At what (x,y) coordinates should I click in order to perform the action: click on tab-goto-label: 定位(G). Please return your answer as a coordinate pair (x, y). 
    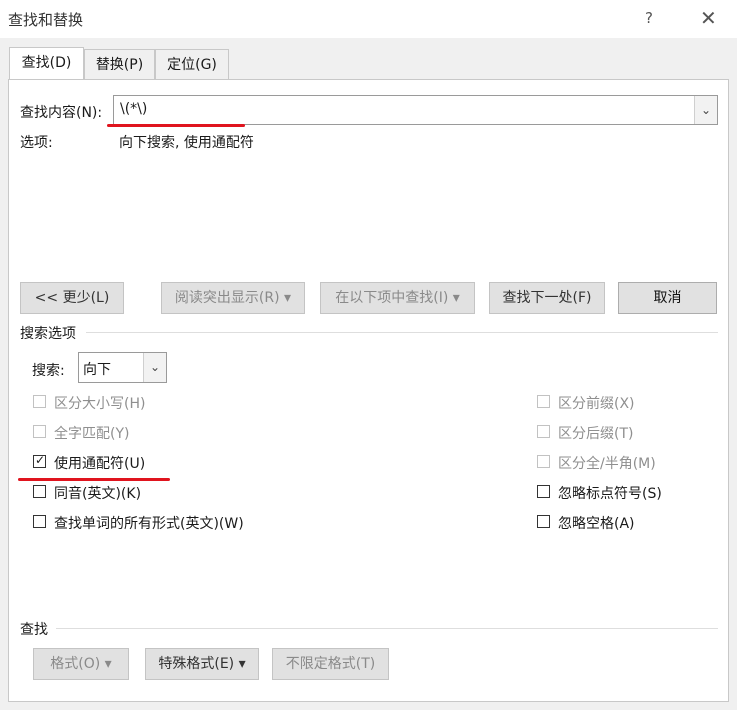
    Looking at the image, I should click on (192, 65).